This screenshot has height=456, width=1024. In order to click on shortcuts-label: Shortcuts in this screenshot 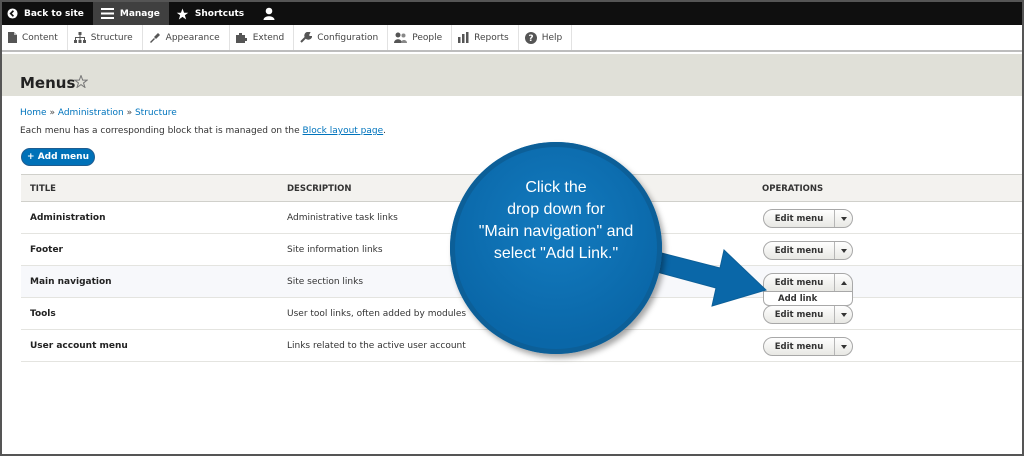, I will do `click(219, 13)`.